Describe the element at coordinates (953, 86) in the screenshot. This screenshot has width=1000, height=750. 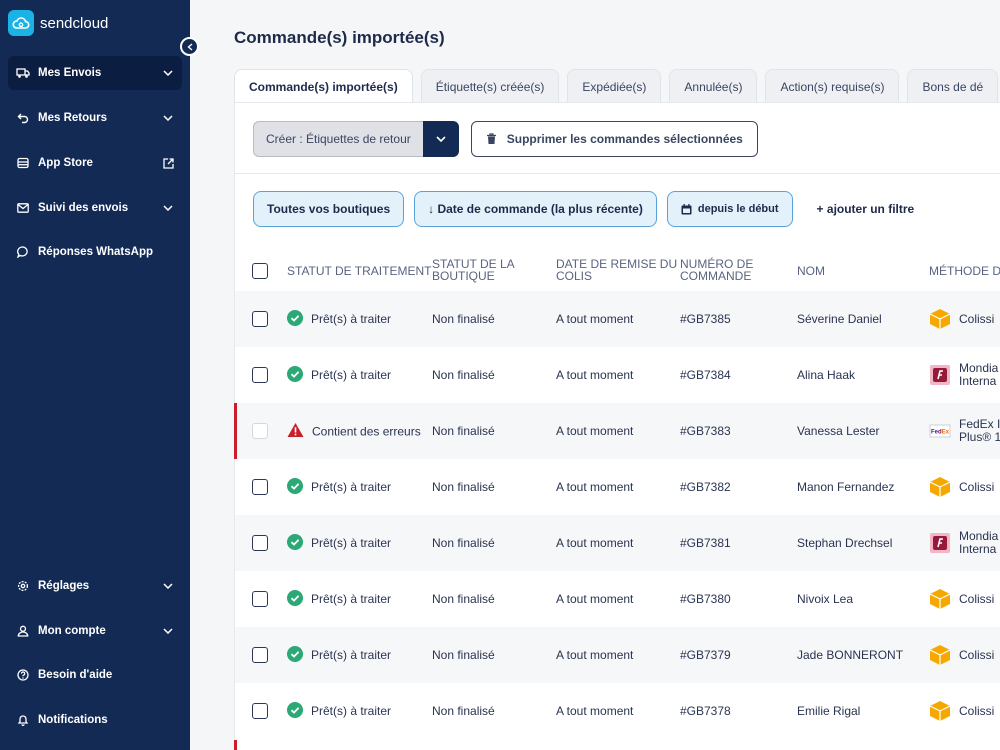
I see `tab-delivery-notes: Bons de dé` at that location.